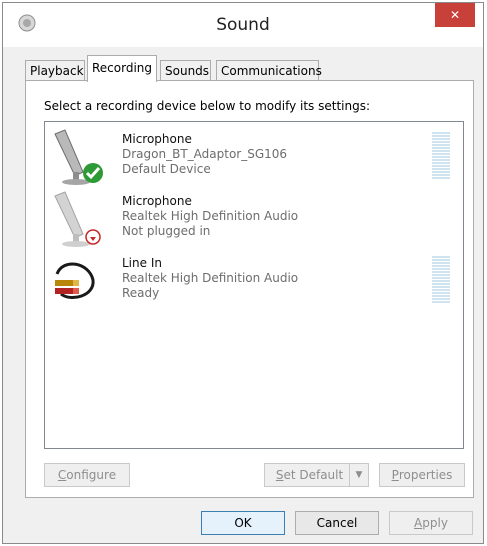 This screenshot has width=487, height=546. What do you see at coordinates (205, 154) in the screenshot?
I see `device-driver: Dragon_BT_Adaptor_SG106` at bounding box center [205, 154].